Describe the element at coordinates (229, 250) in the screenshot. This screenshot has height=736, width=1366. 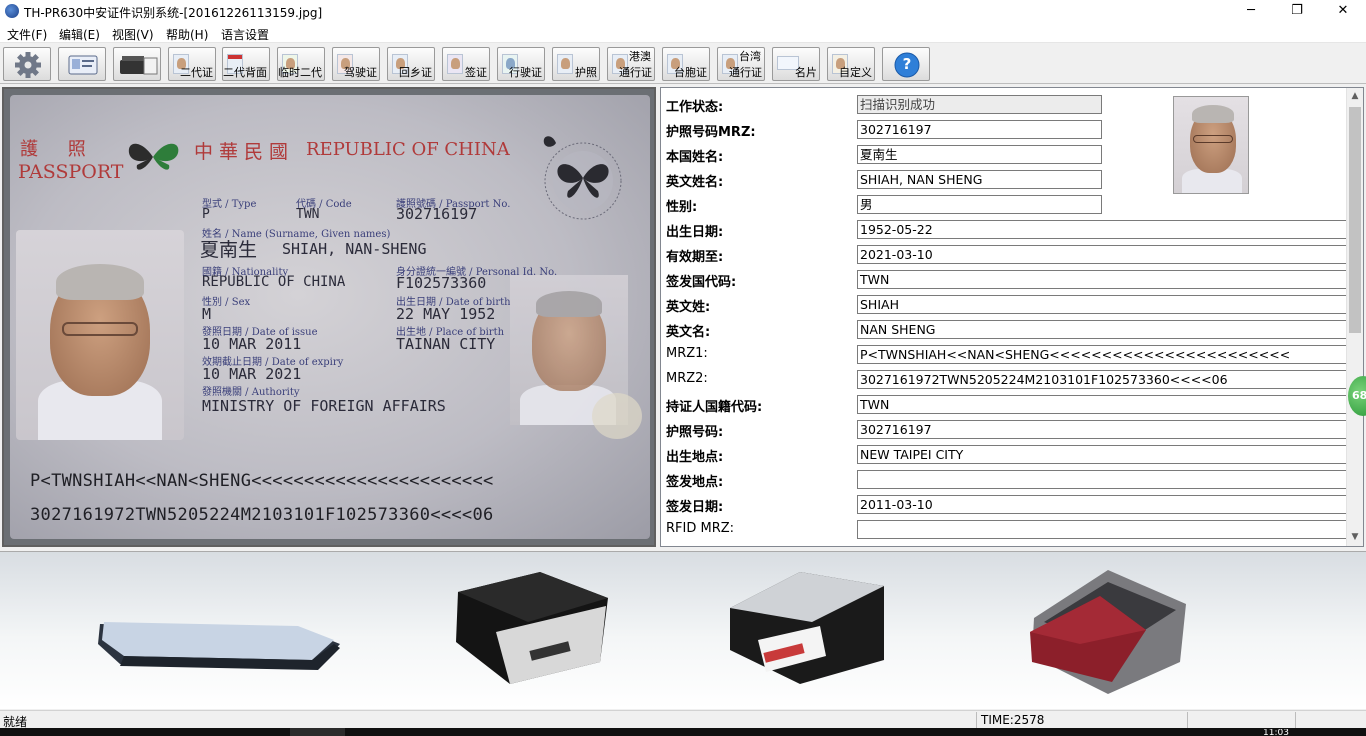
I see `pp-name-cn: 夏南生` at that location.